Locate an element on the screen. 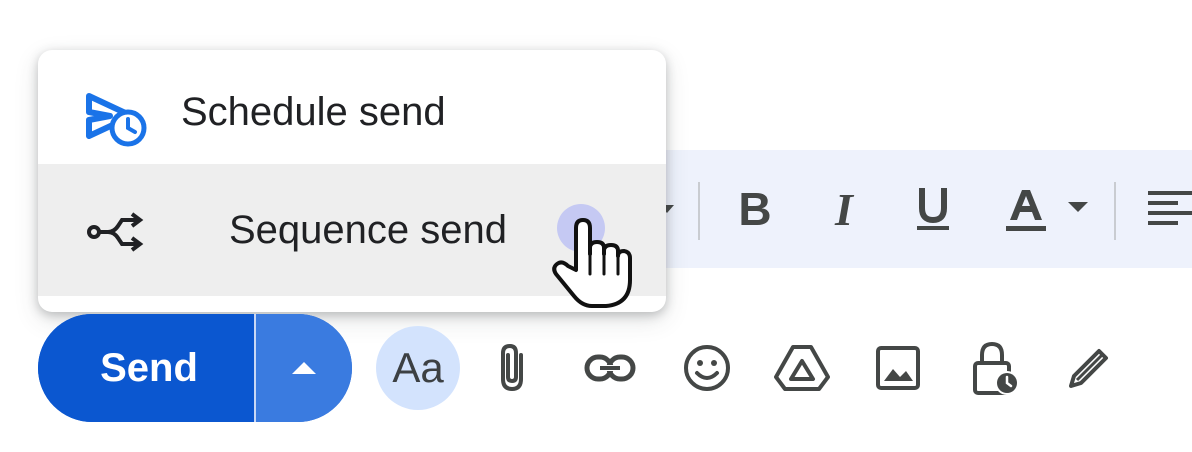 The width and height of the screenshot is (1192, 452). menu-item-schedule-send: Schedule send is located at coordinates (352, 107).